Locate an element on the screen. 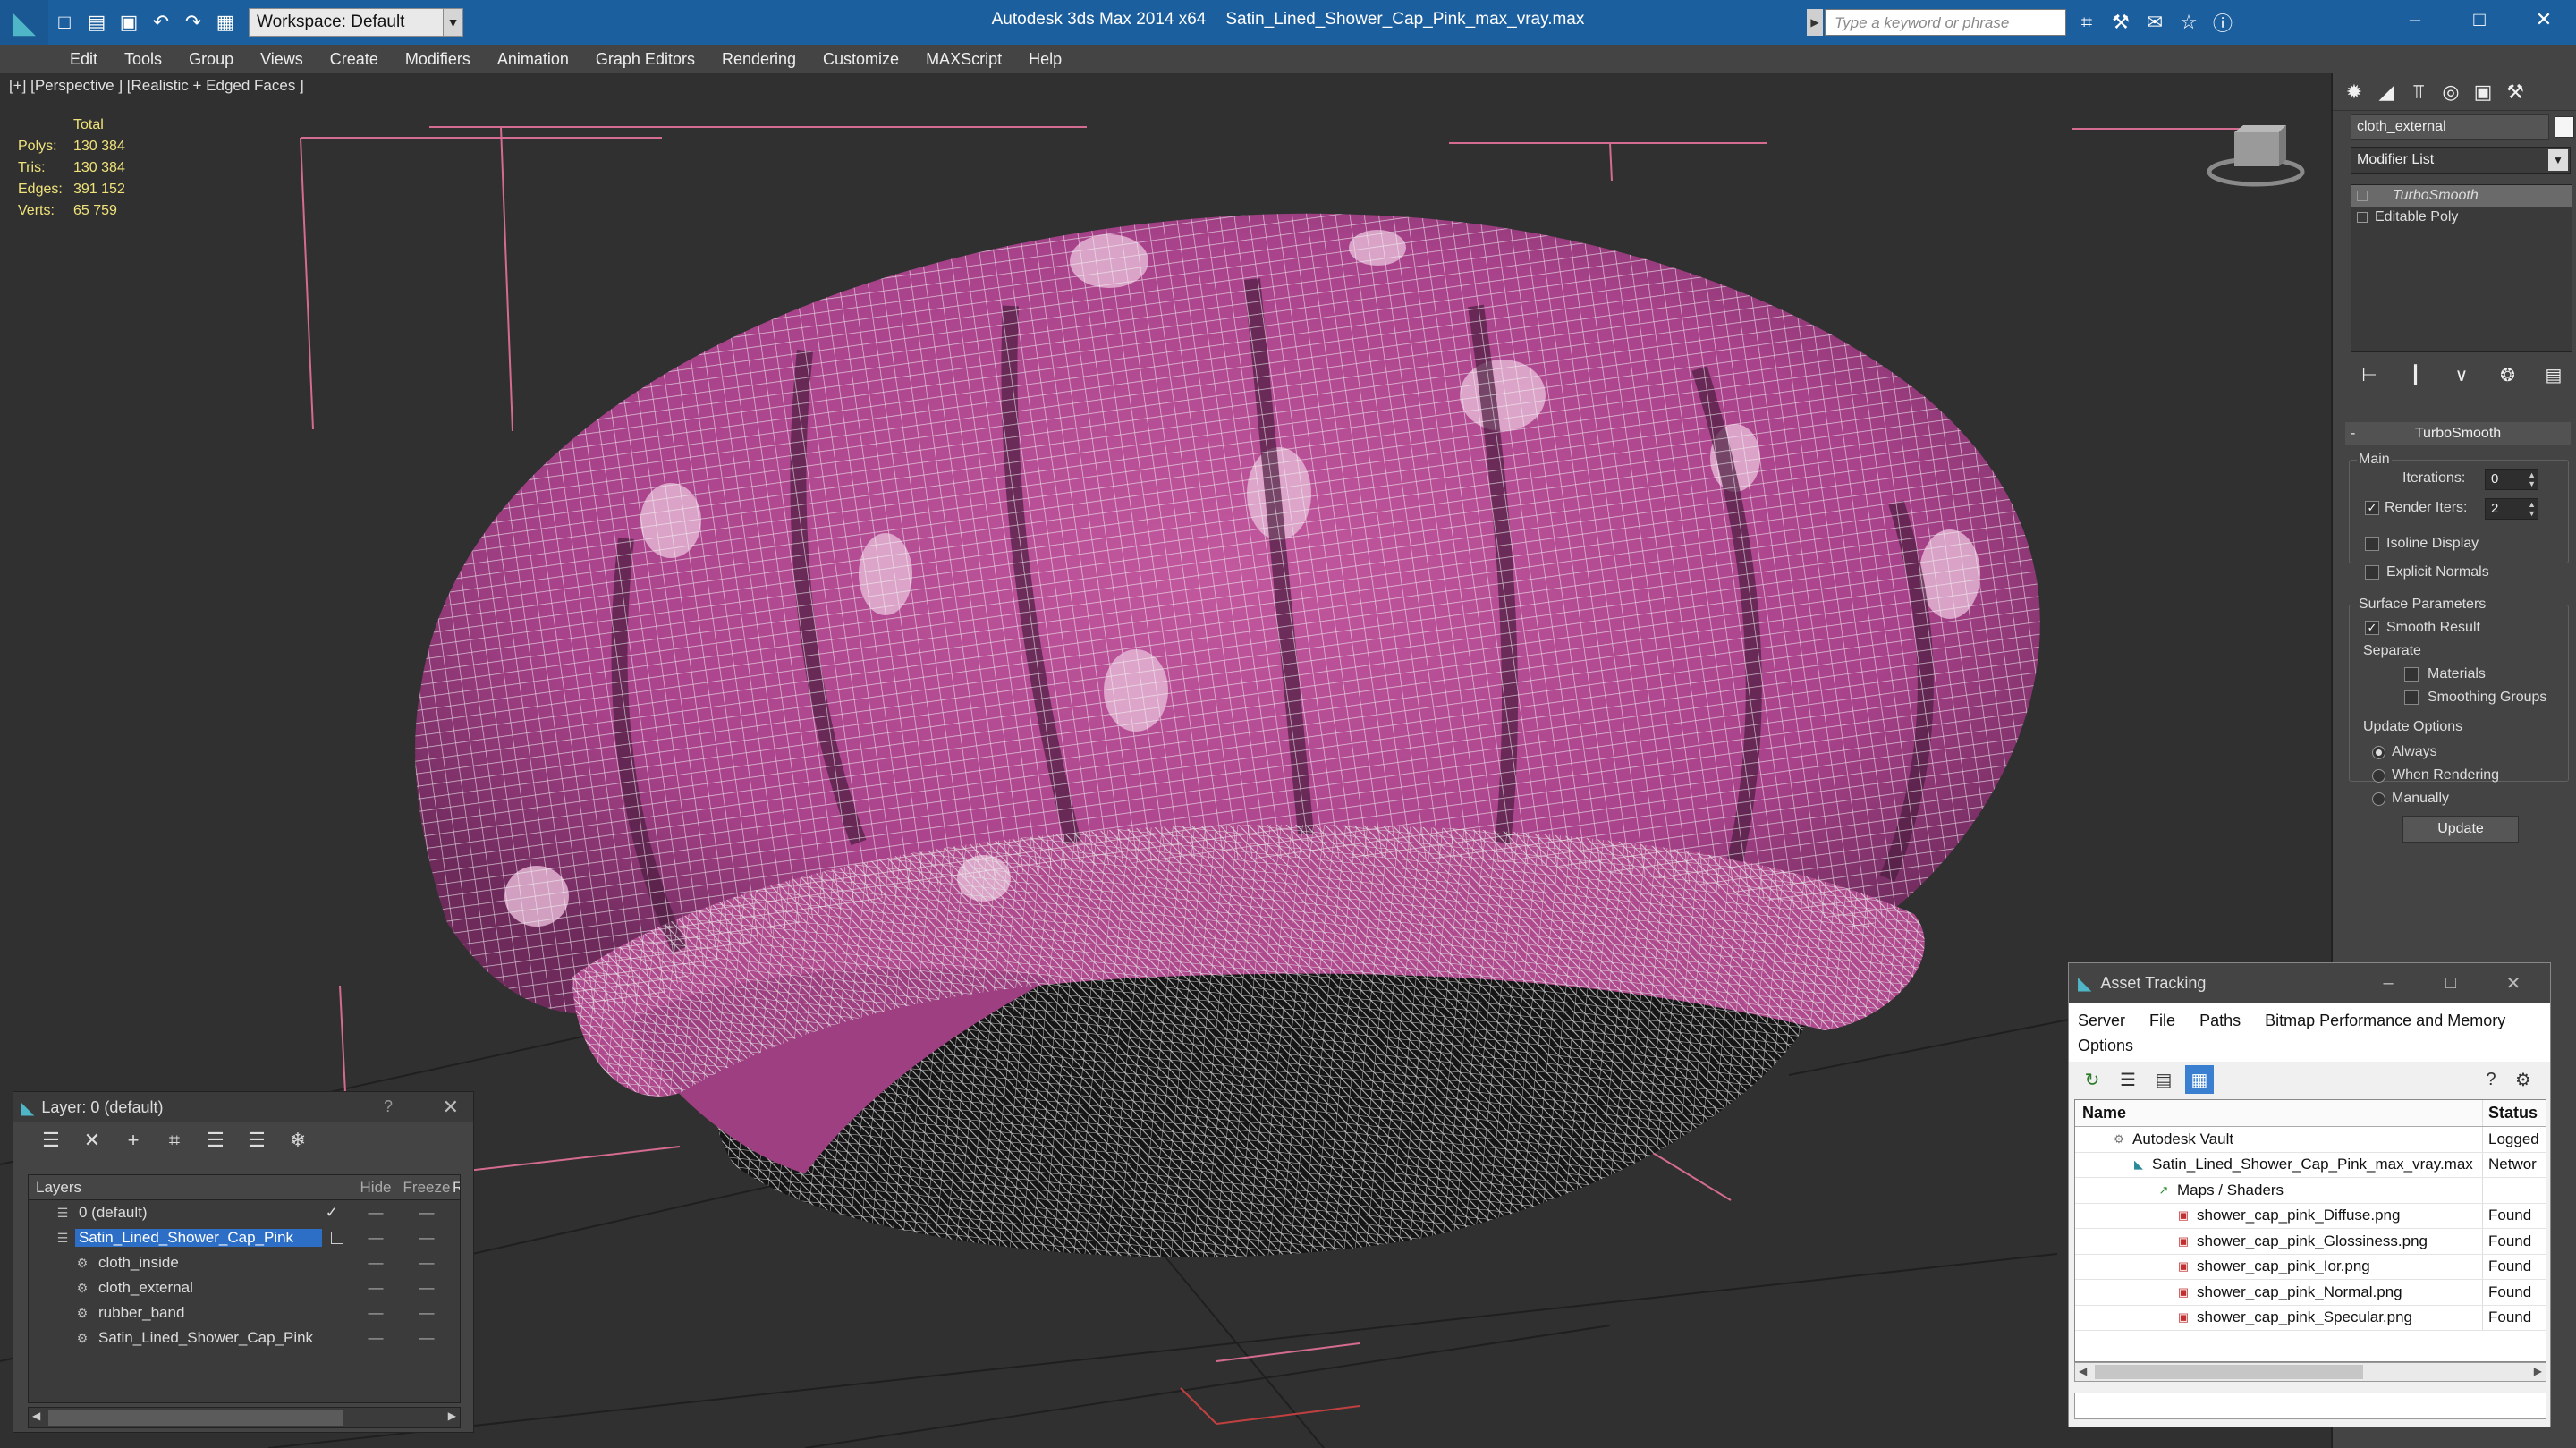  menu-help: Help is located at coordinates (1045, 60).